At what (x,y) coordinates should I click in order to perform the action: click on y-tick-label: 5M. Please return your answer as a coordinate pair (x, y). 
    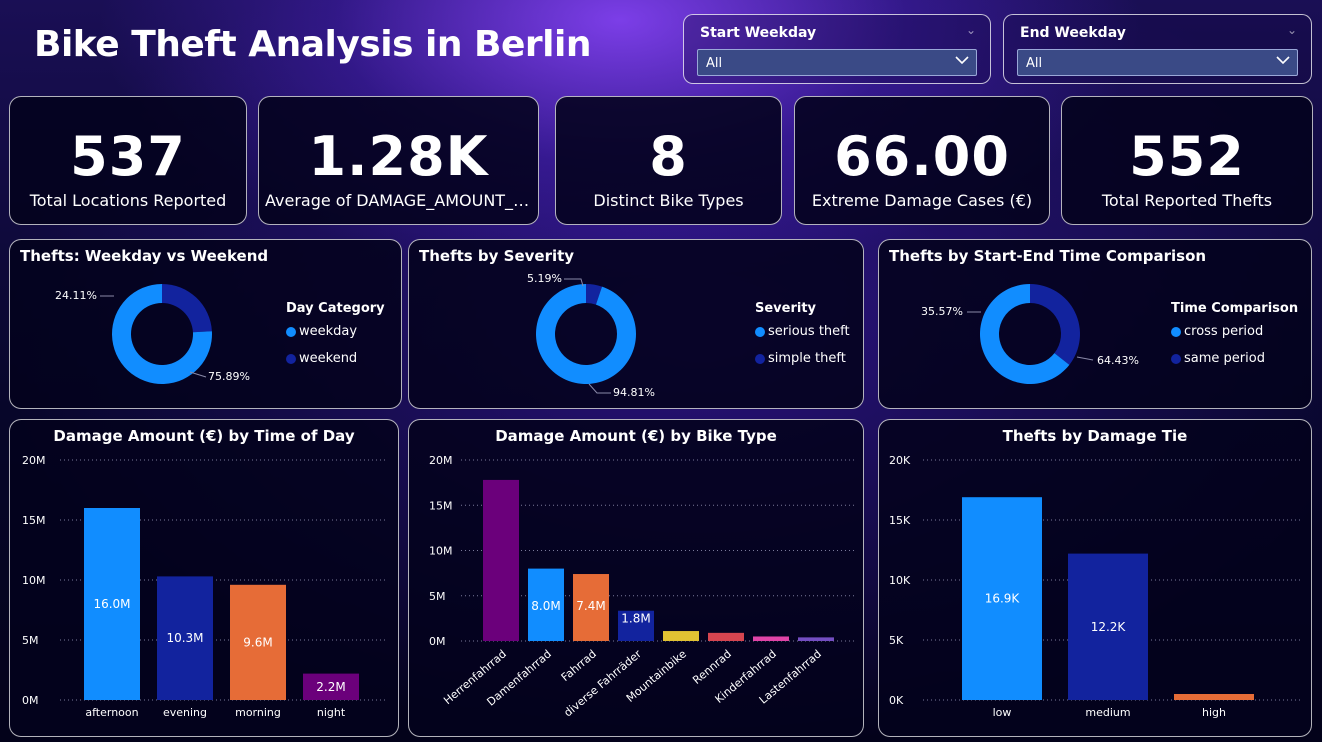
    Looking at the image, I should click on (437, 596).